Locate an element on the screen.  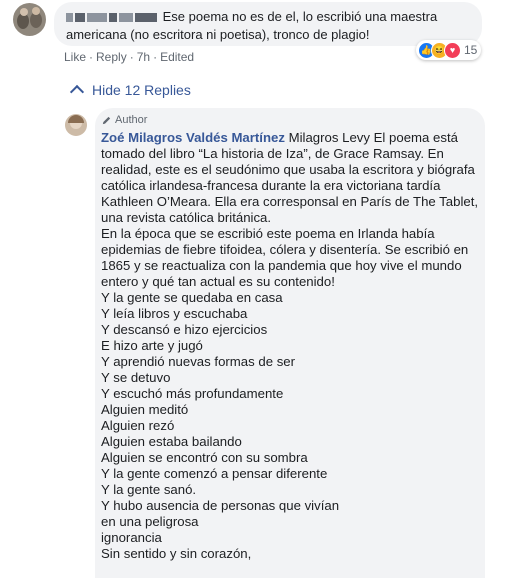
redacted-author-name is located at coordinates (114, 16).